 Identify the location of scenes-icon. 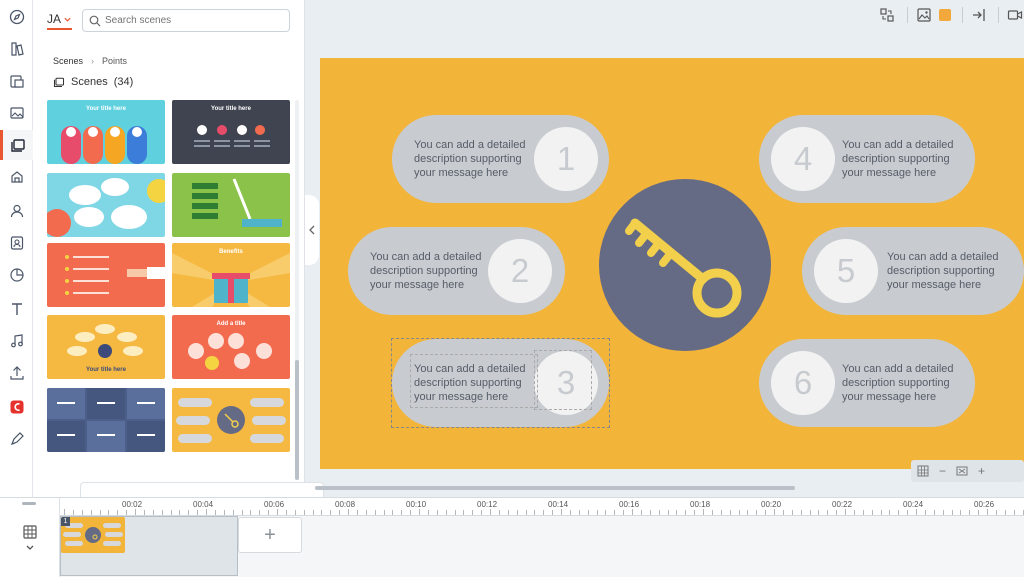
(16, 145).